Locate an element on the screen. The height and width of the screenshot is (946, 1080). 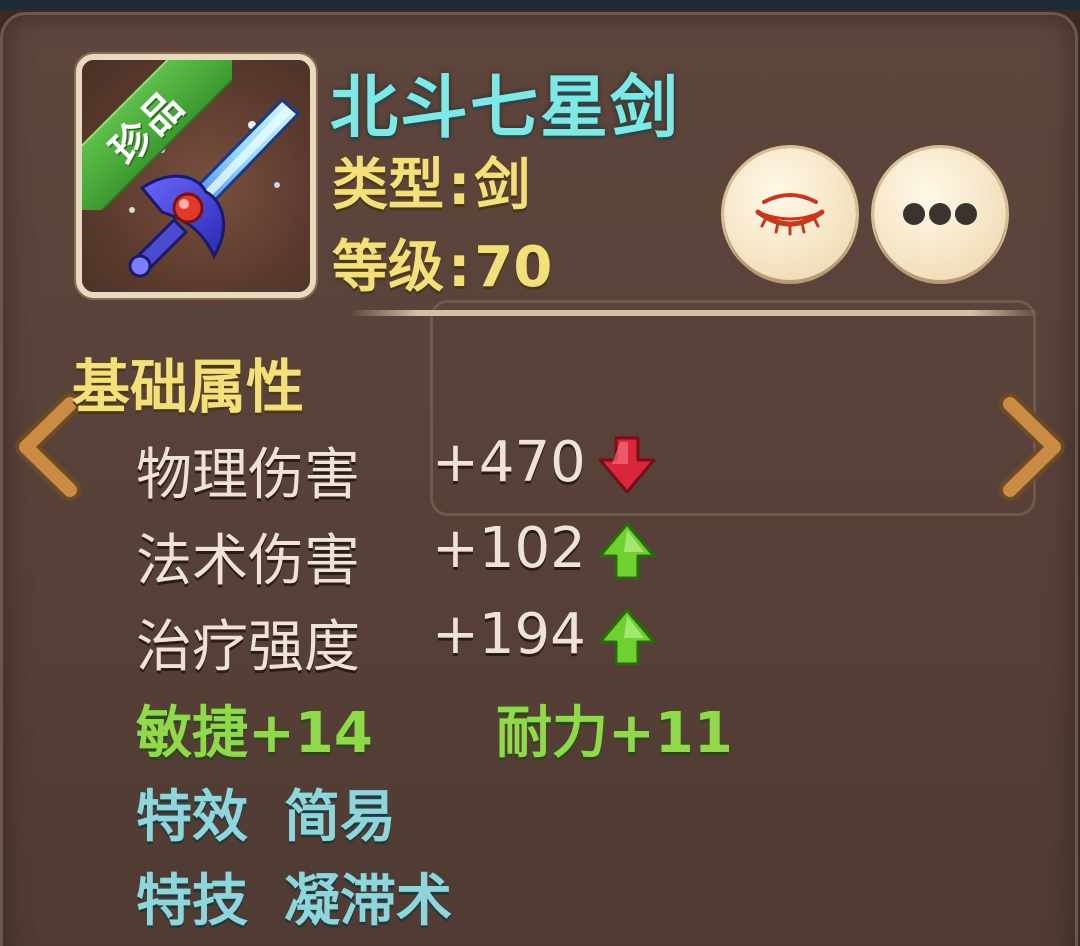
ellipsis-icon is located at coordinates (940, 214).